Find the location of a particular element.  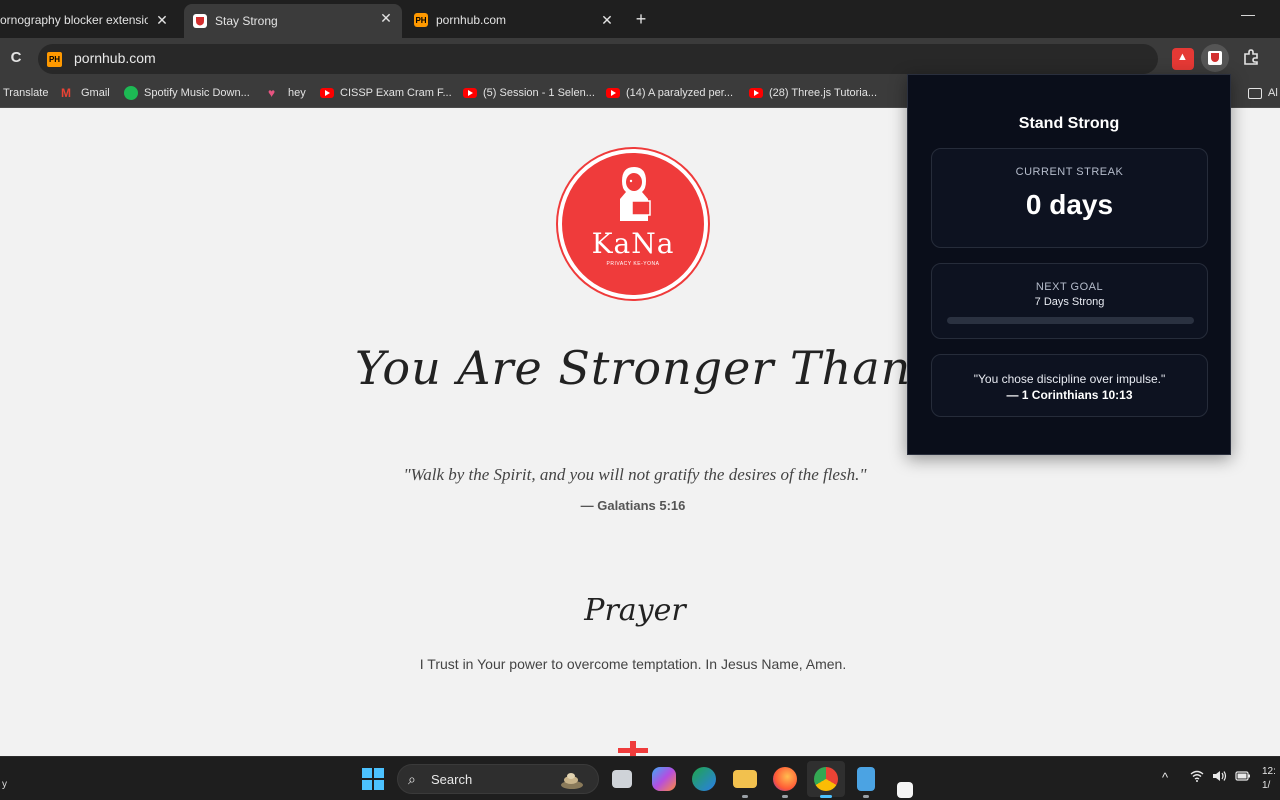

hooded-figure-icon is located at coordinates (635, 194).